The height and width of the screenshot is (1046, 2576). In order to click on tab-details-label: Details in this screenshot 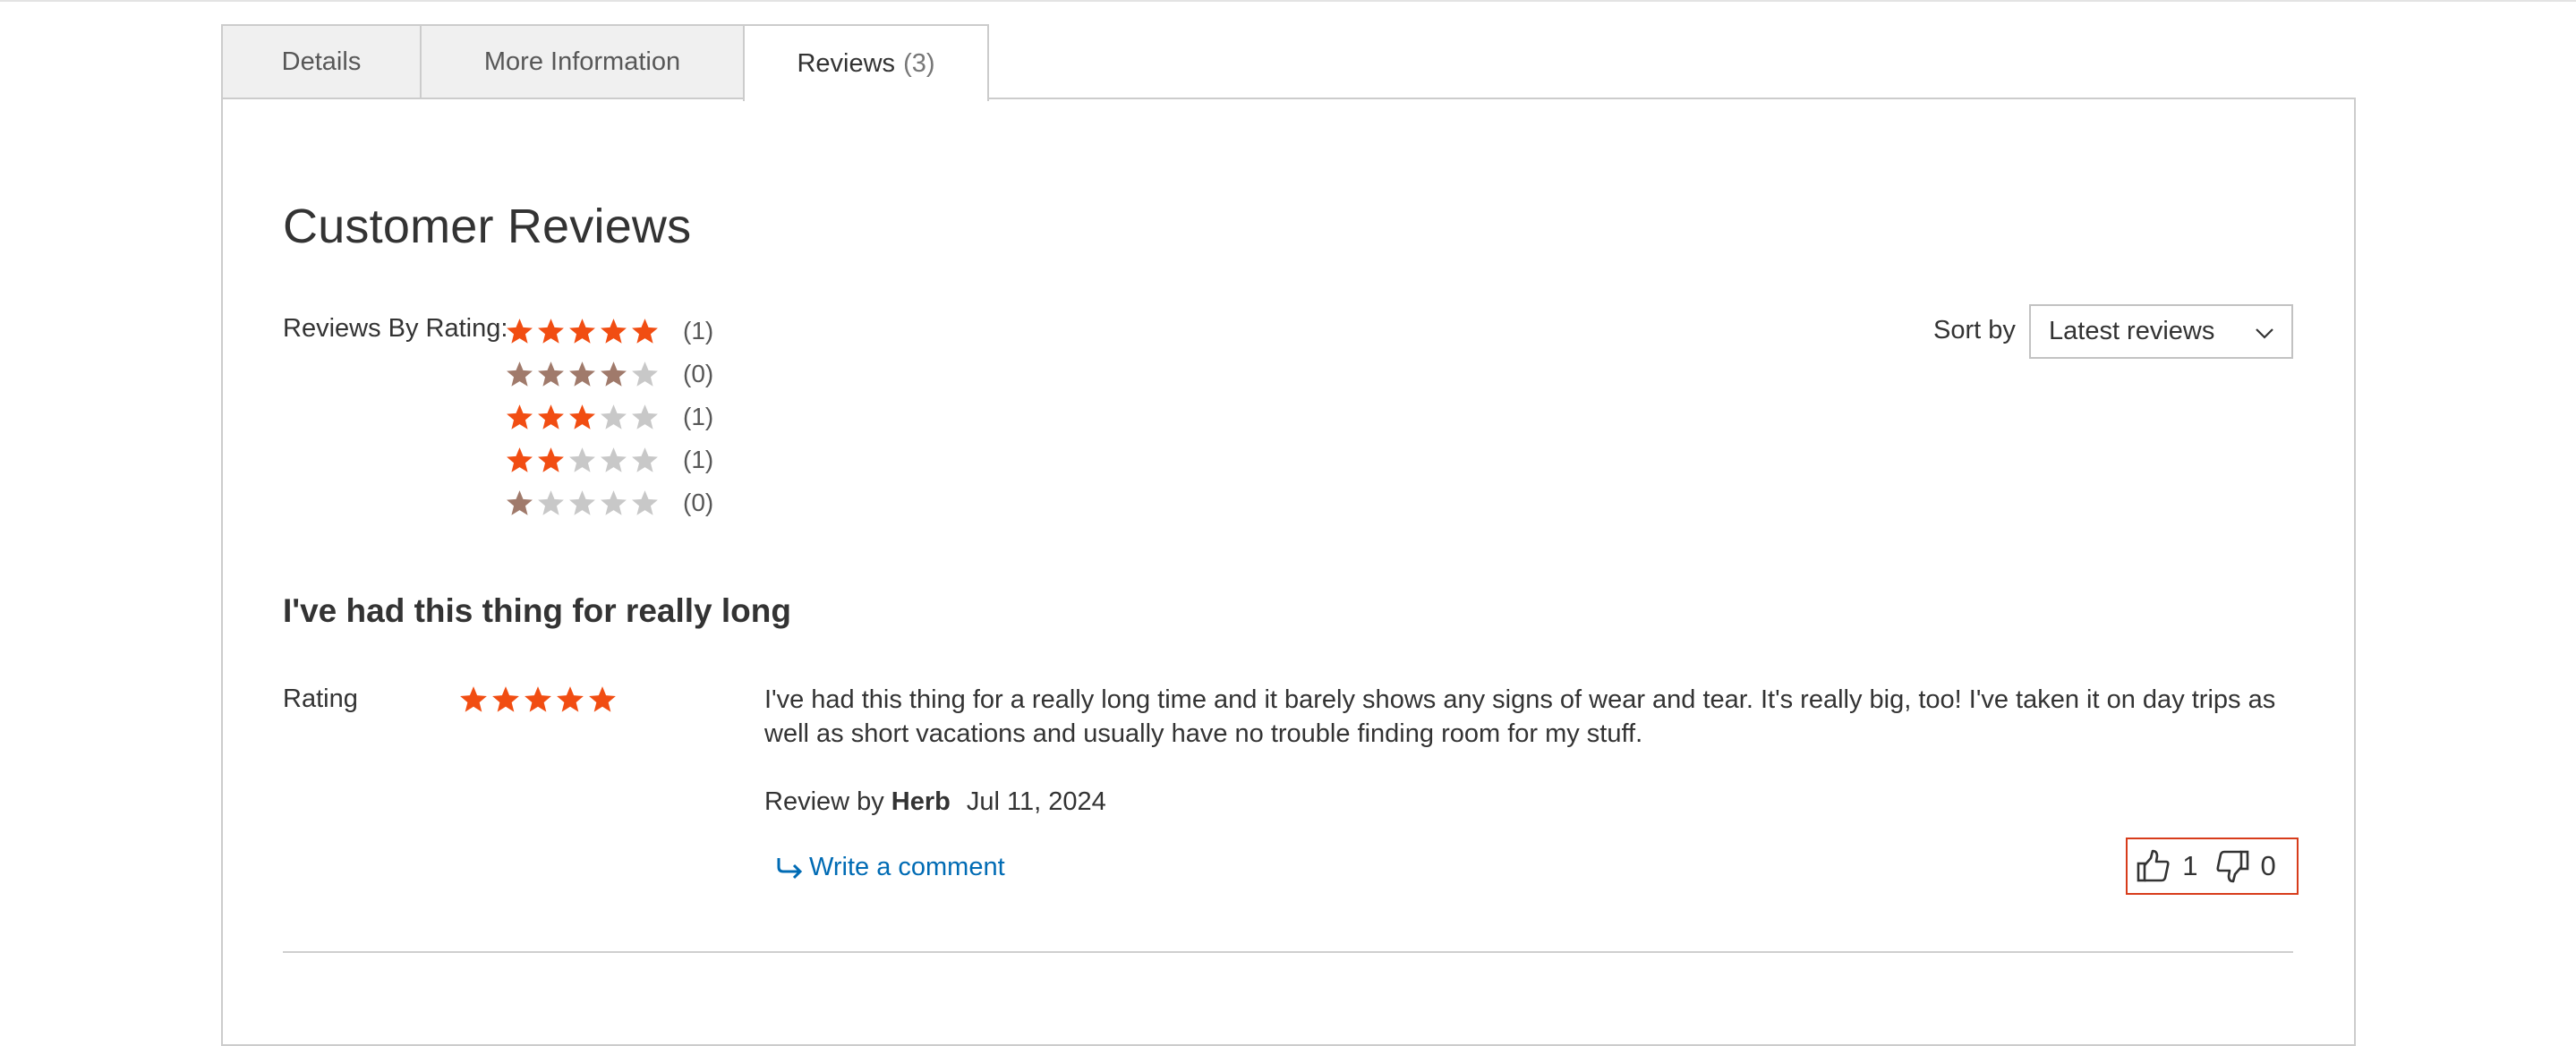, I will do `click(321, 61)`.